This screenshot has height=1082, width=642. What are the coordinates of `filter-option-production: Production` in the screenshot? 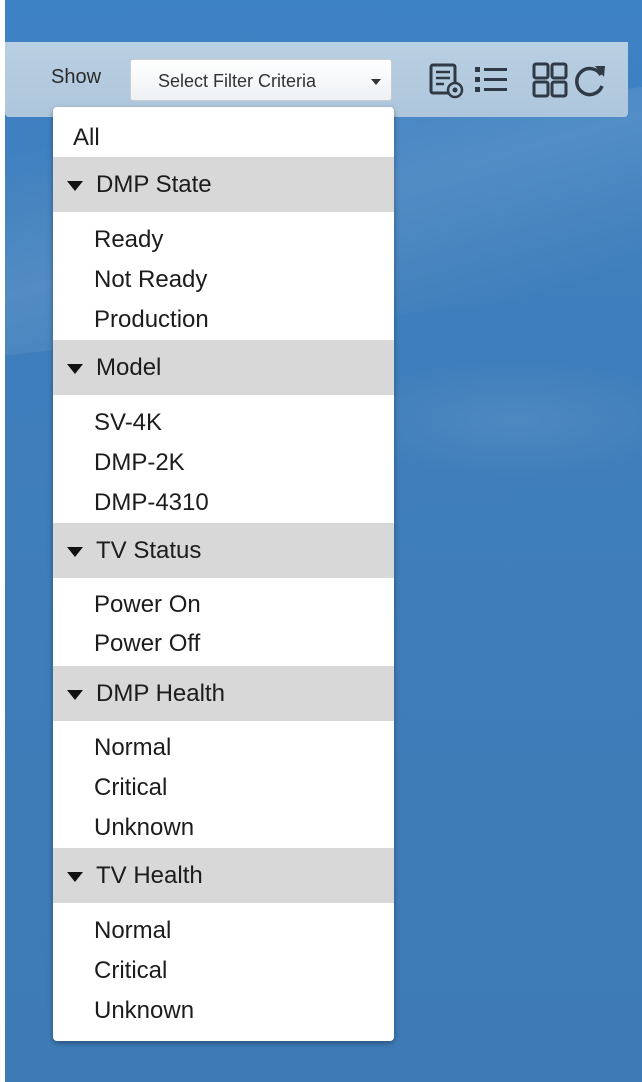 It's located at (223, 320).